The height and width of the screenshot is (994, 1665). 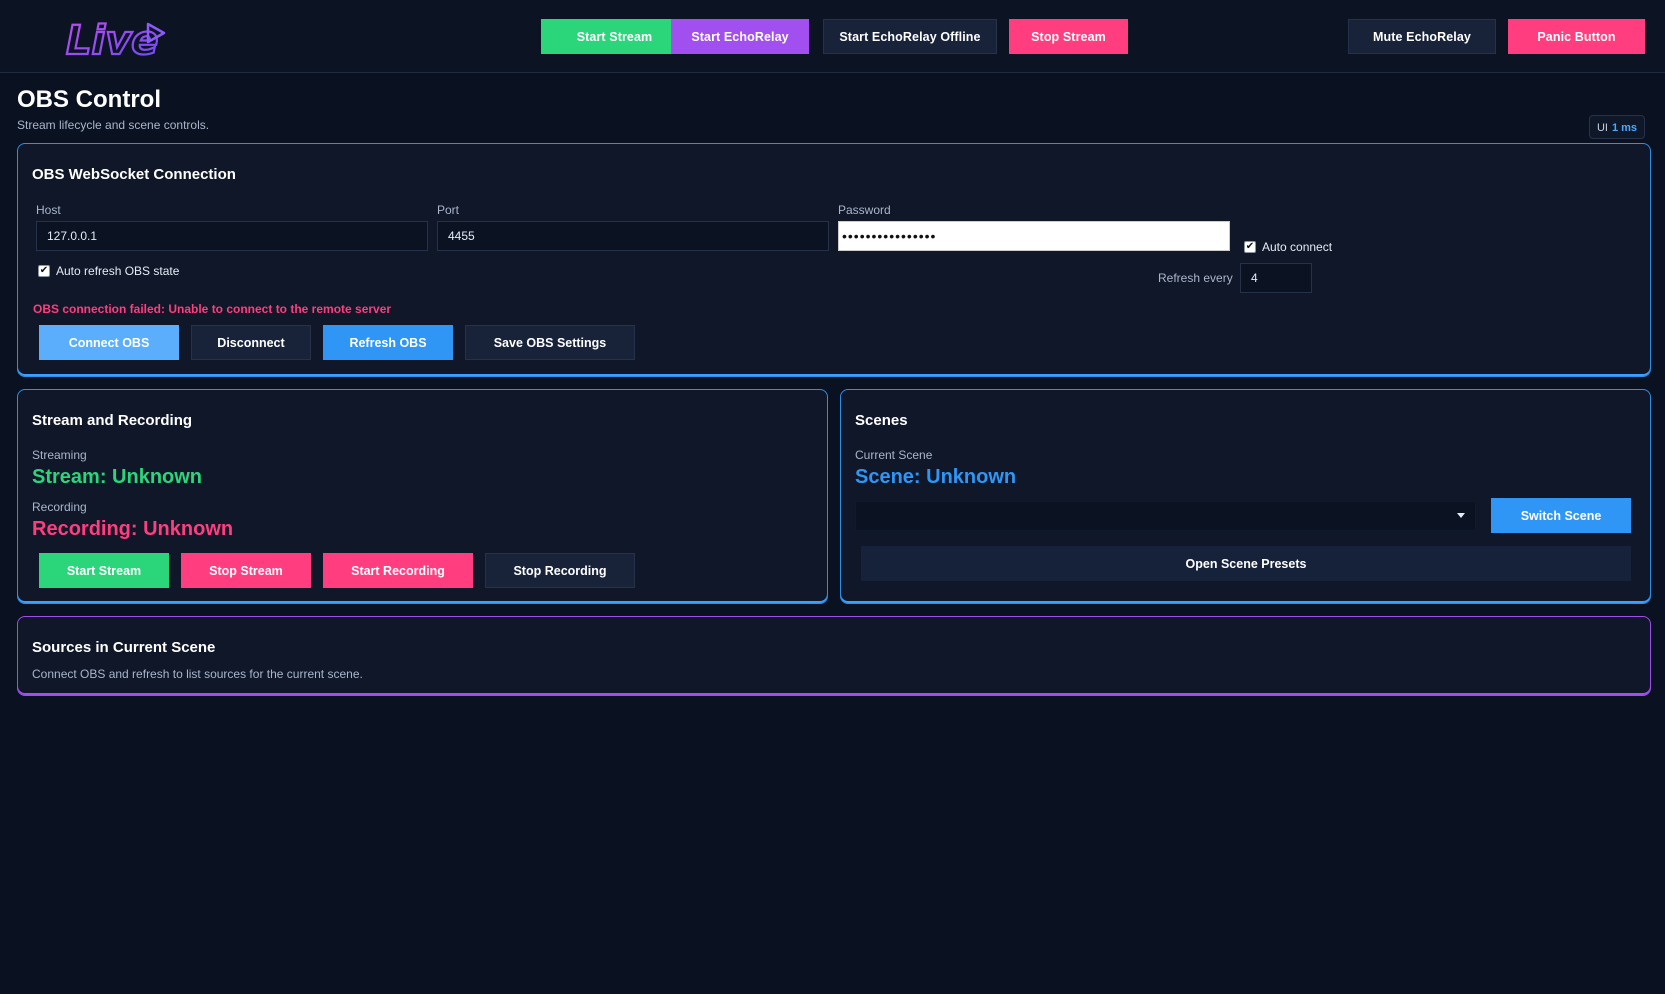 What do you see at coordinates (1165, 516) in the screenshot?
I see `scene-select` at bounding box center [1165, 516].